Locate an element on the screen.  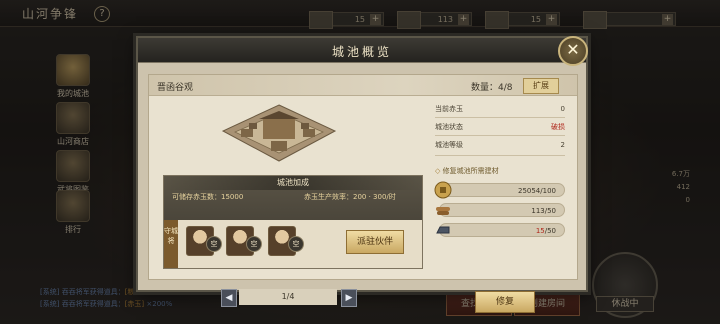
city-quantity: 数量：4/8 is located at coordinates (492, 88).